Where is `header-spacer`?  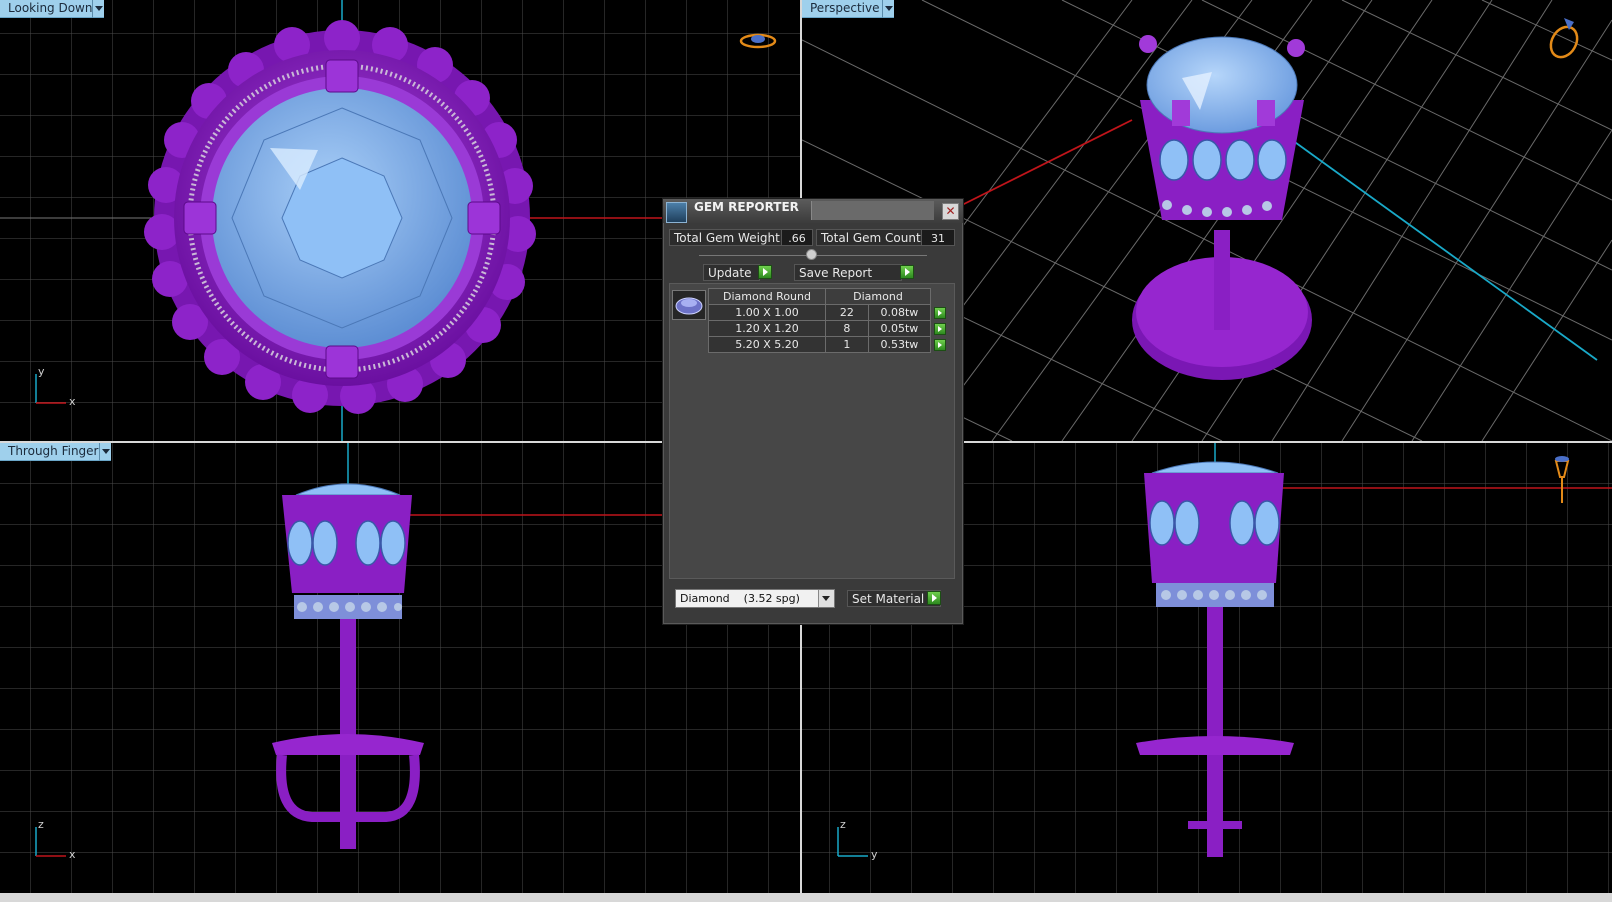
header-spacer is located at coordinates (940, 297).